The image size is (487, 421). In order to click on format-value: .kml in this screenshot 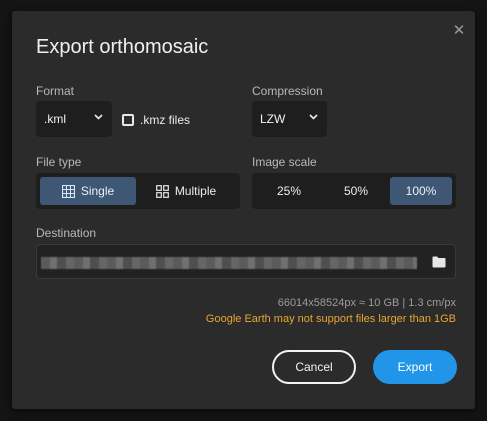, I will do `click(55, 119)`.